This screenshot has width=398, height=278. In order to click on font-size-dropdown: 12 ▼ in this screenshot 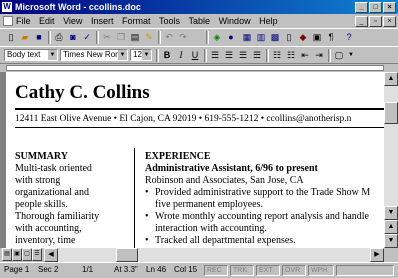, I will do `click(141, 55)`.